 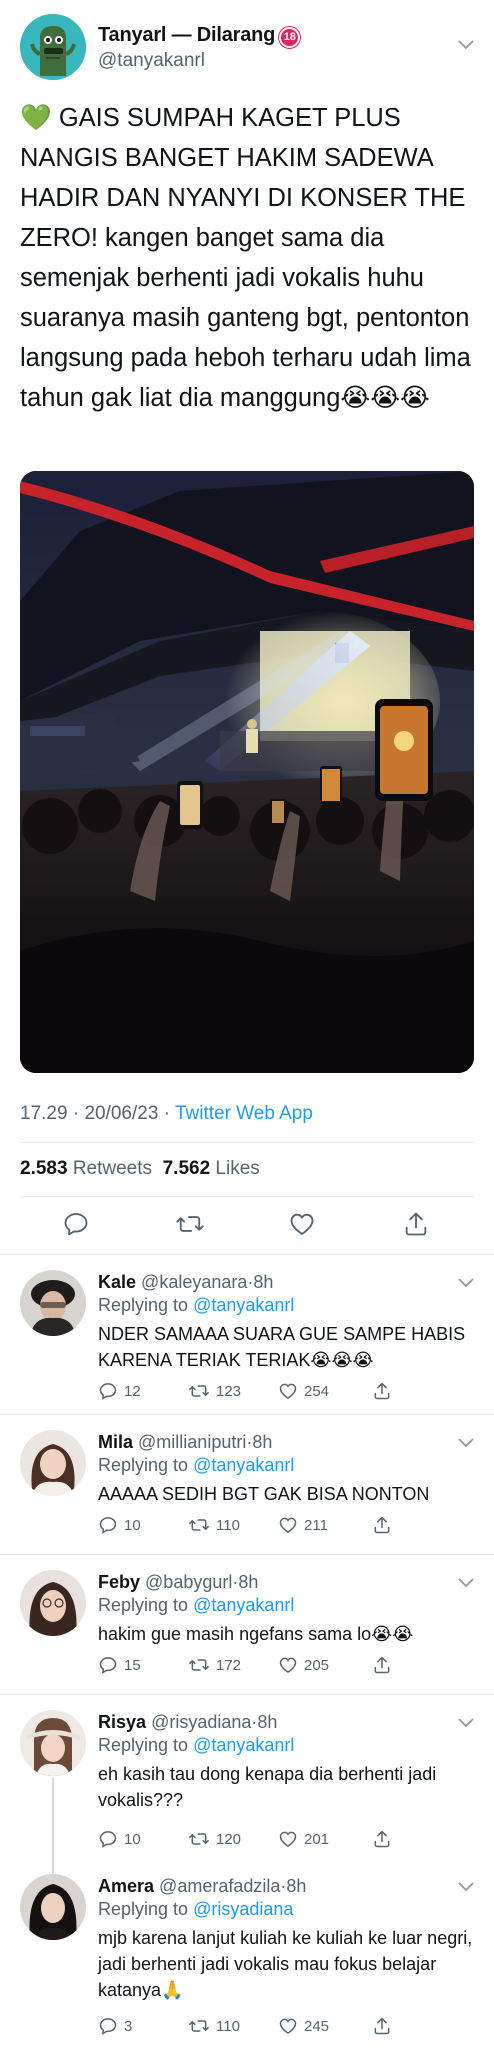 I want to click on handle: @tanyakanrl, so click(x=151, y=61).